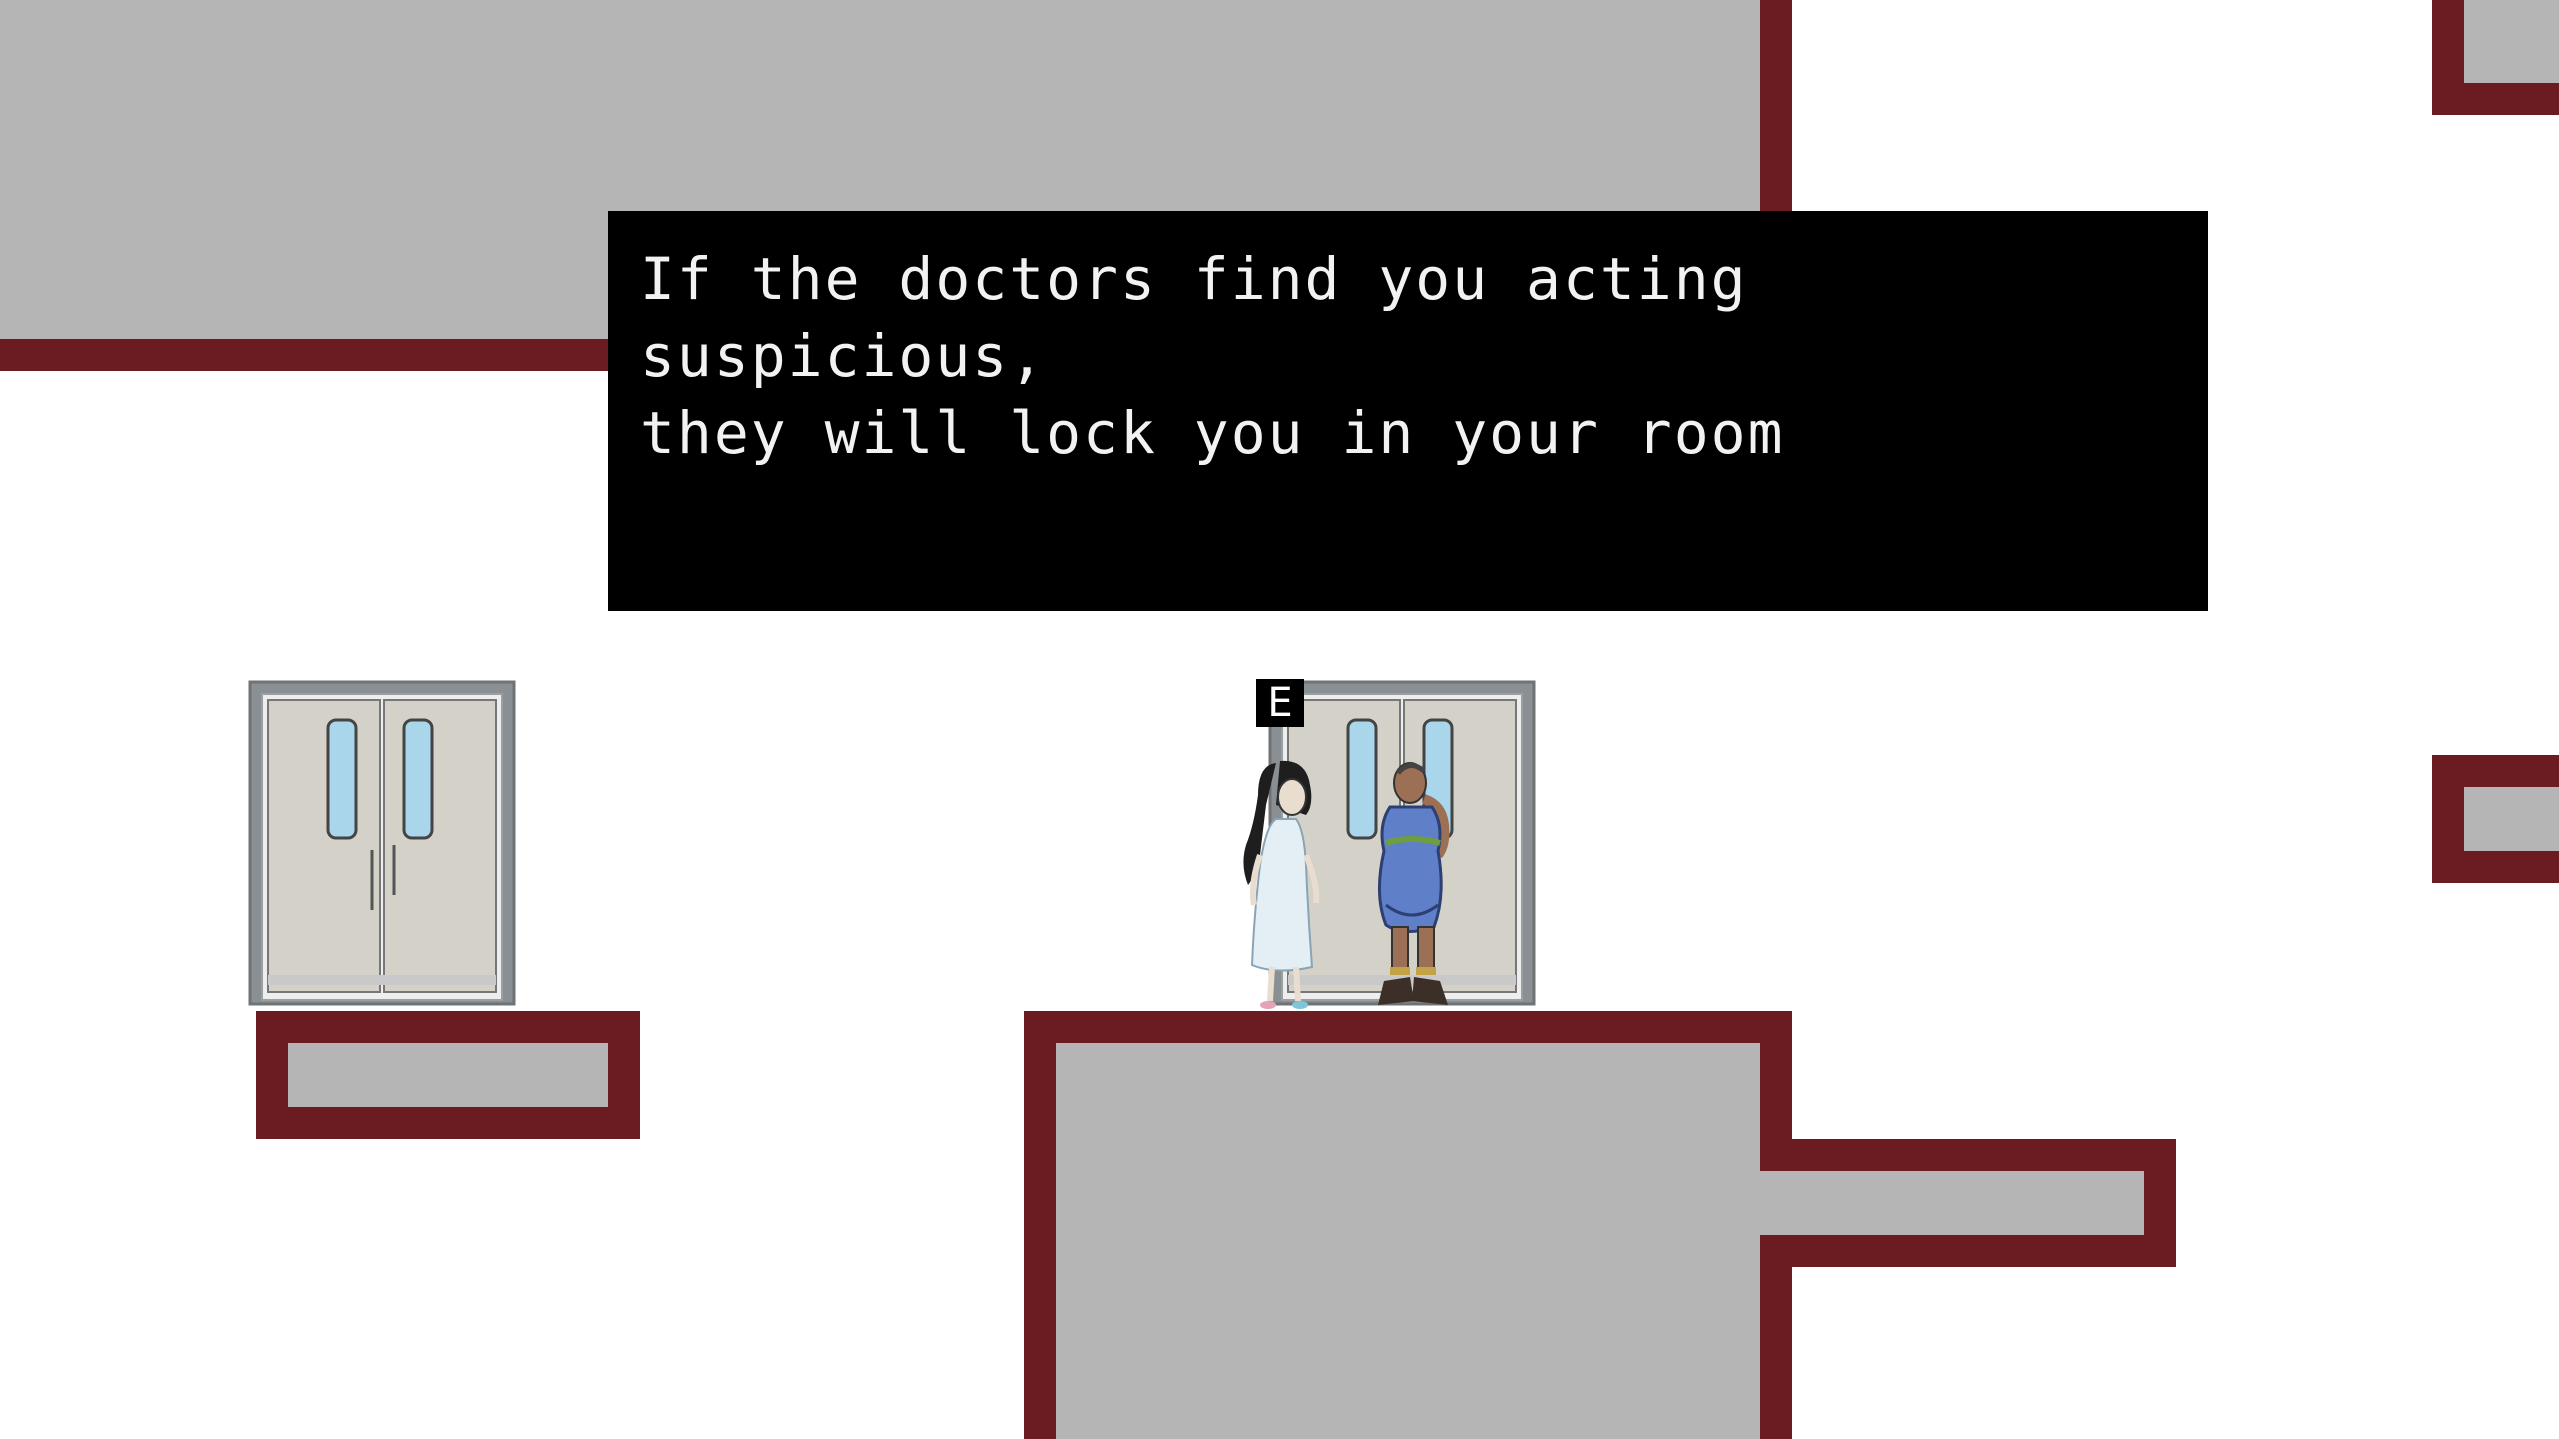 The image size is (2559, 1439). Describe the element at coordinates (1414, 883) in the screenshot. I see `doctor-character-icon` at that location.